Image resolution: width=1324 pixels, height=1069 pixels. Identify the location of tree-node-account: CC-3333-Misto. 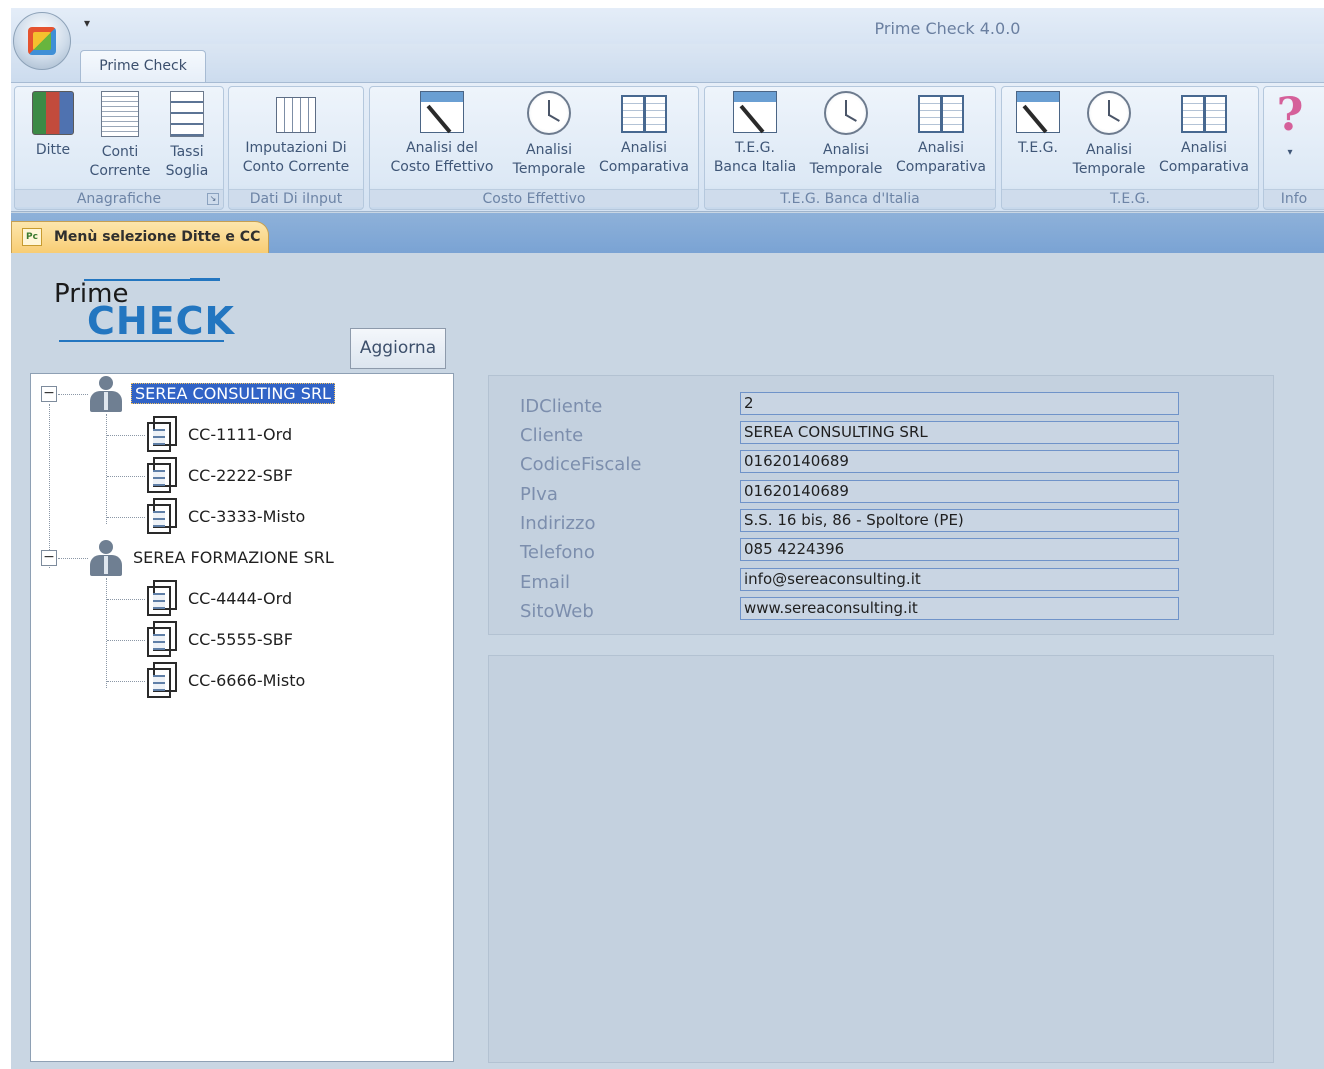
(246, 517).